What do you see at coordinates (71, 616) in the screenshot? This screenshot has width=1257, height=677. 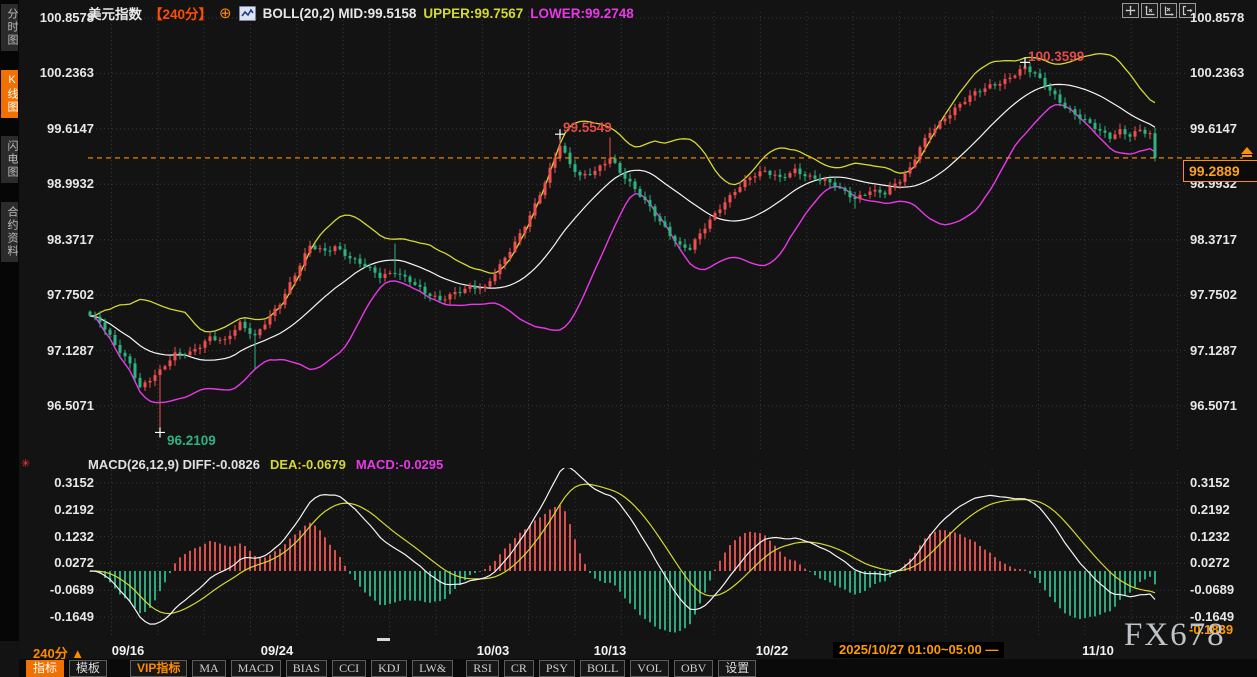 I see `price-axis-label: -0.1649` at bounding box center [71, 616].